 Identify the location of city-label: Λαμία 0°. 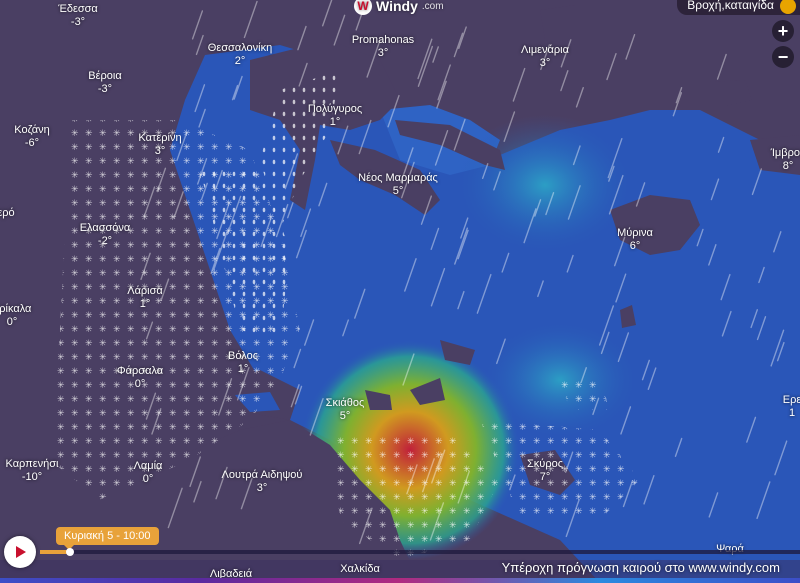
(148, 473).